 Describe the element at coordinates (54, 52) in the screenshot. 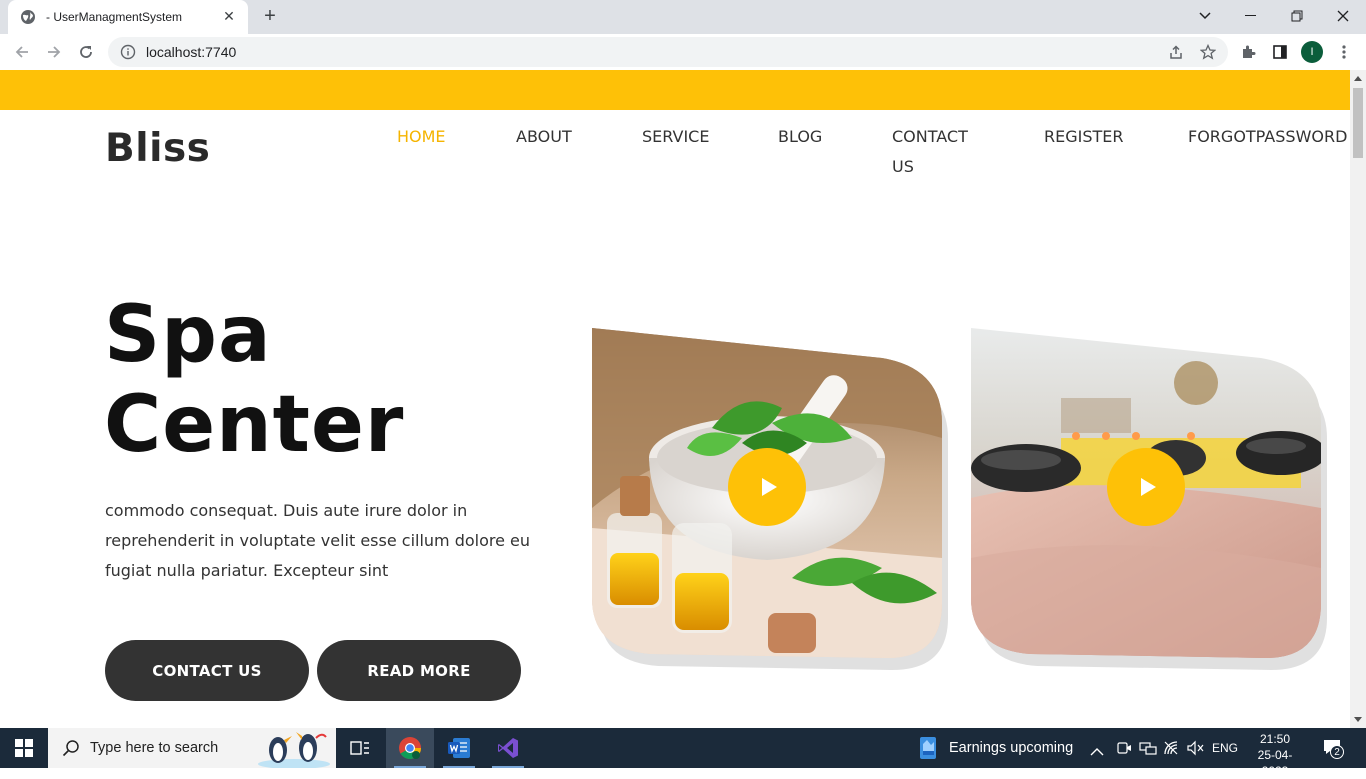

I see `forward-icon` at that location.